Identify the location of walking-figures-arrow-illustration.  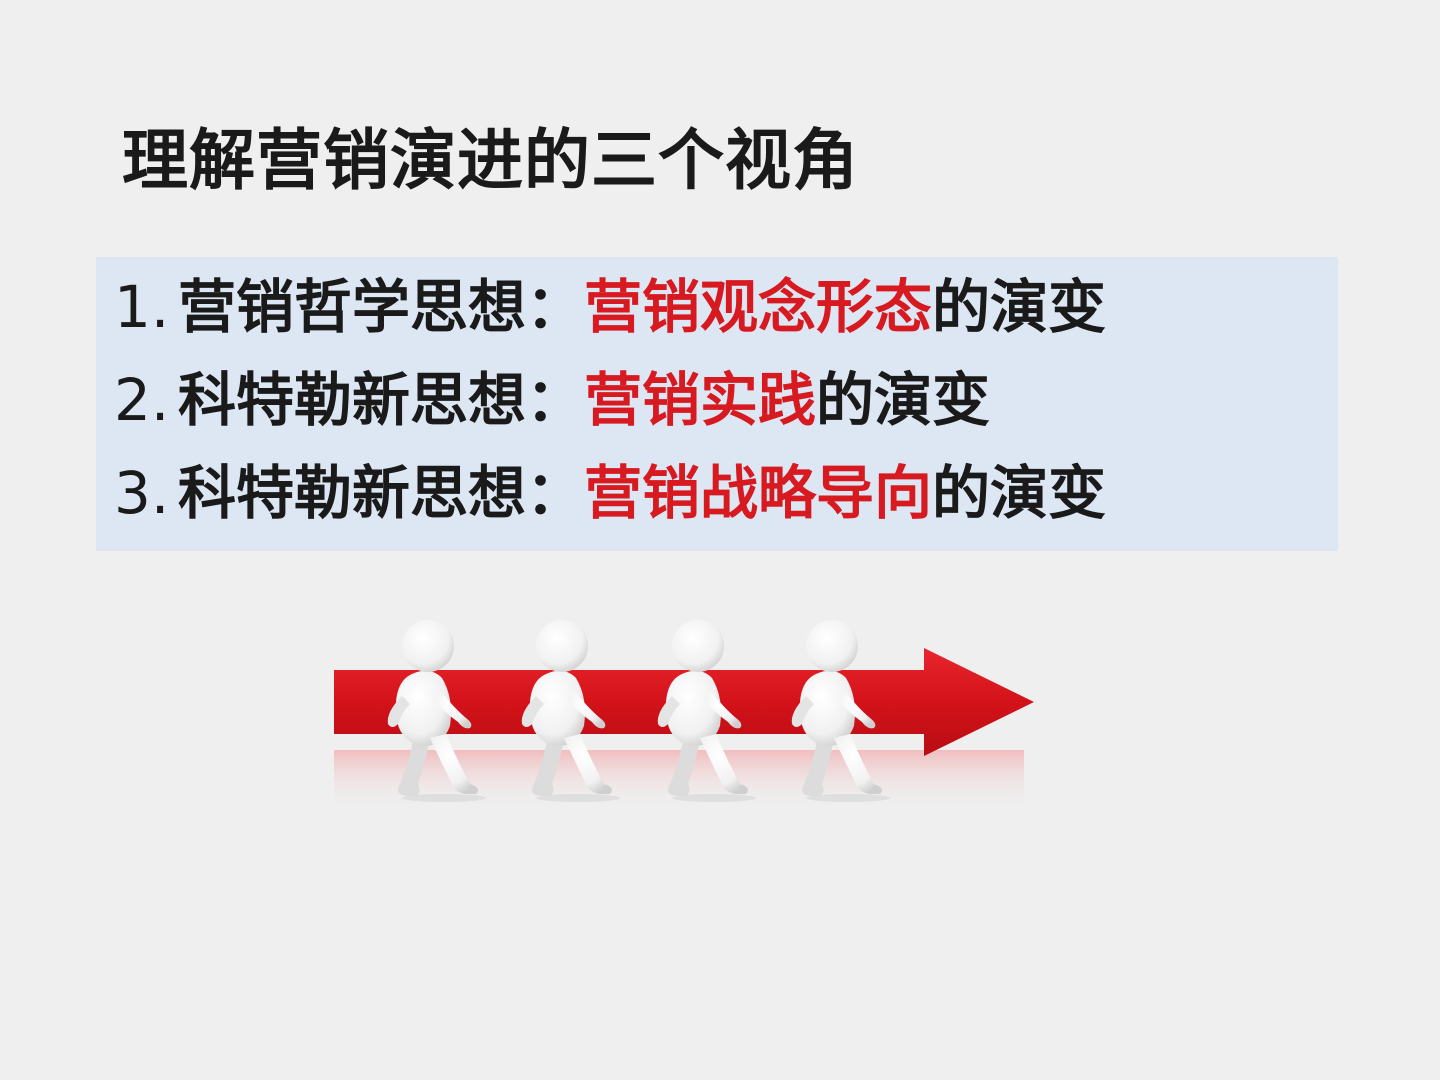
(684, 715).